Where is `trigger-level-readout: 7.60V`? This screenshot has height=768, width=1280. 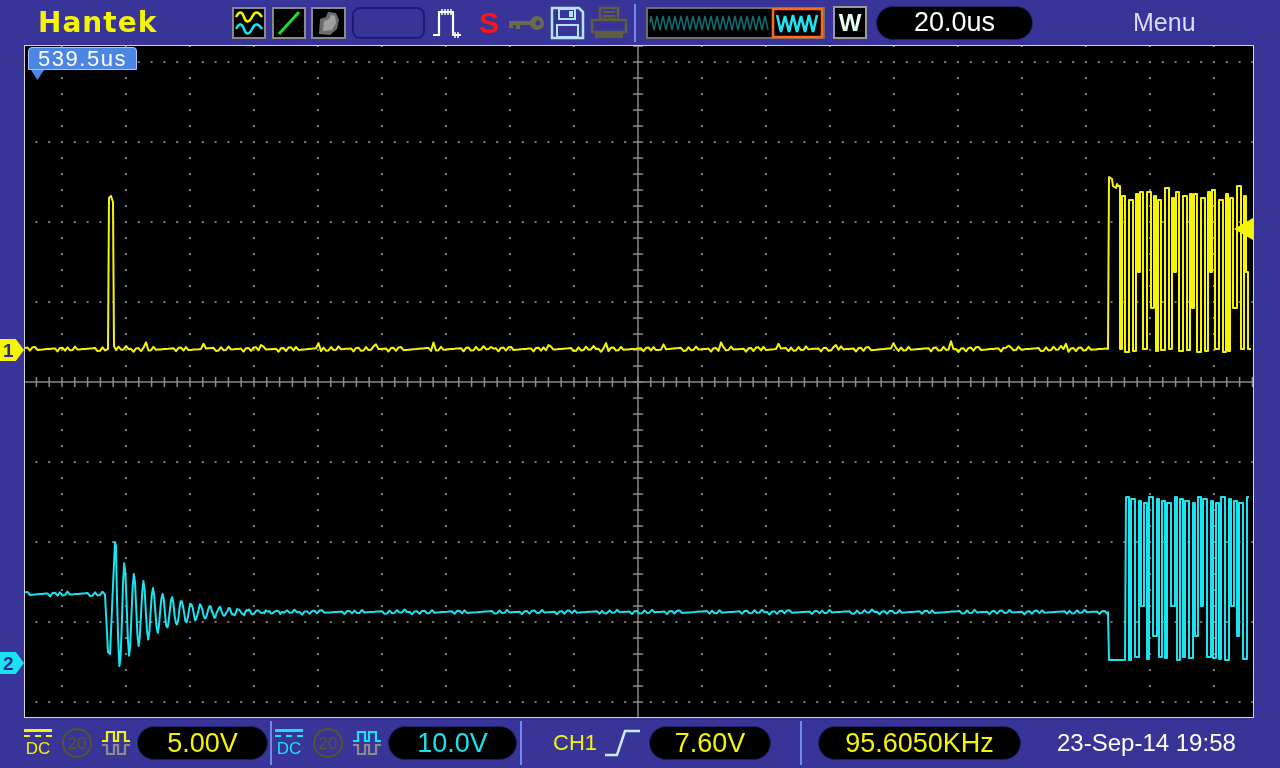
trigger-level-readout: 7.60V is located at coordinates (710, 743).